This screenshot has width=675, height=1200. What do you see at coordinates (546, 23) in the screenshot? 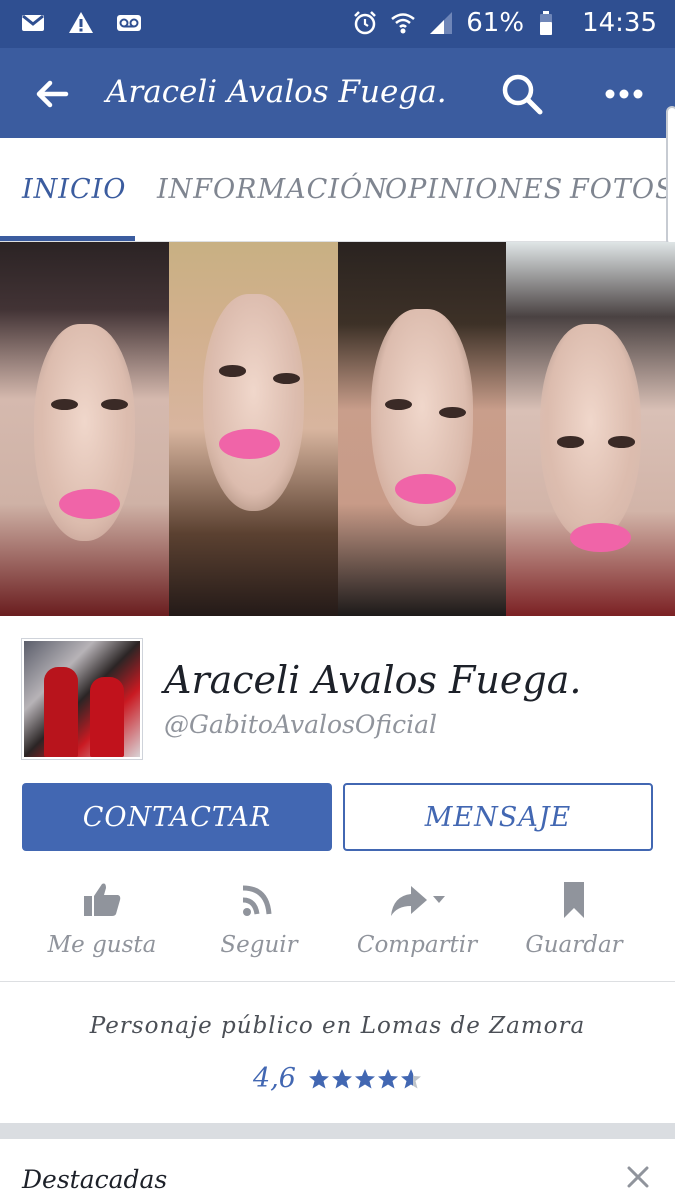
I see `battery-icon` at bounding box center [546, 23].